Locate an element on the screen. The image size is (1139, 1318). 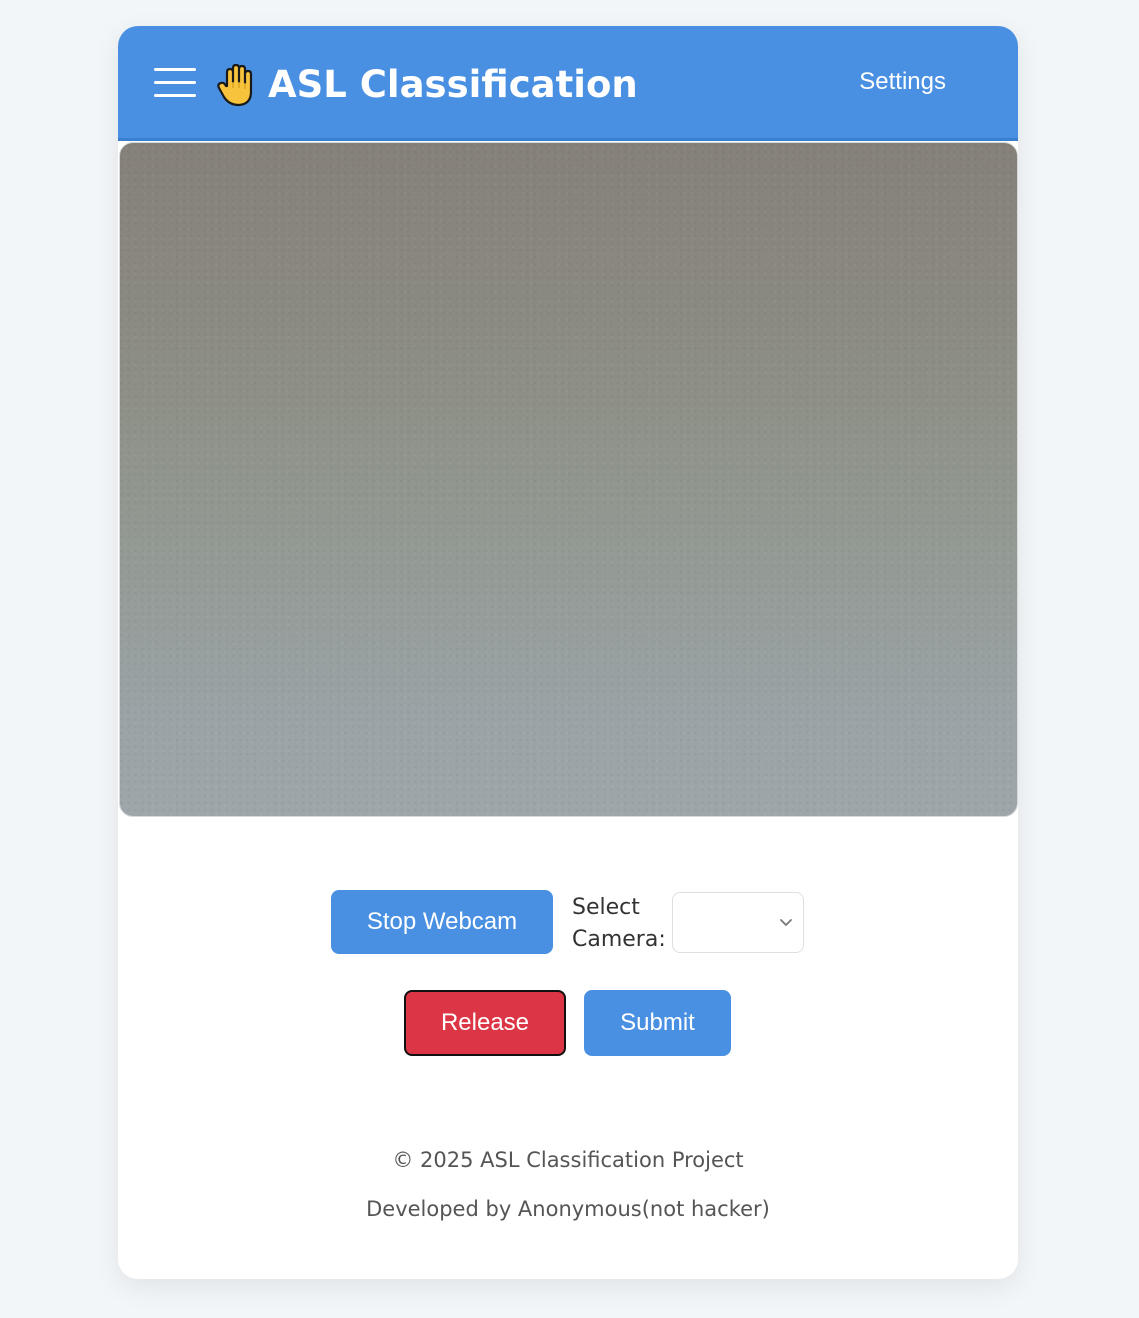
hamburger-menu-icon is located at coordinates (175, 83).